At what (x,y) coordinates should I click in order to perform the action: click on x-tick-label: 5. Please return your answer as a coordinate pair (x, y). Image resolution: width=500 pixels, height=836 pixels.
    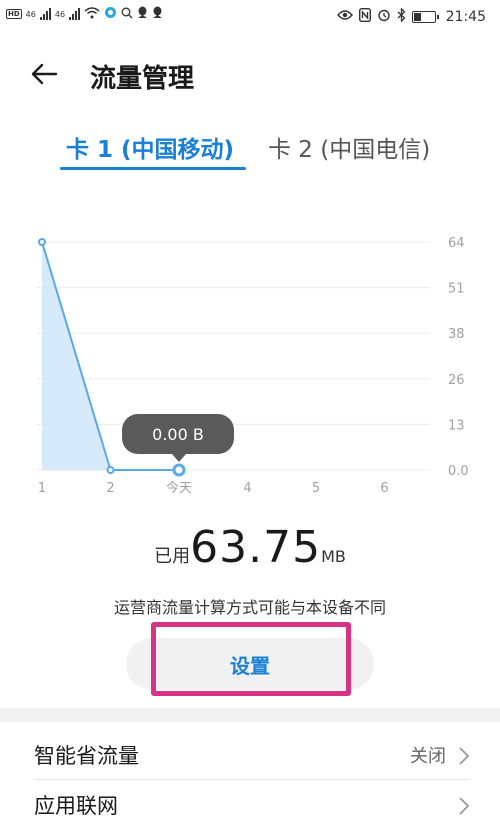
    Looking at the image, I should click on (316, 488).